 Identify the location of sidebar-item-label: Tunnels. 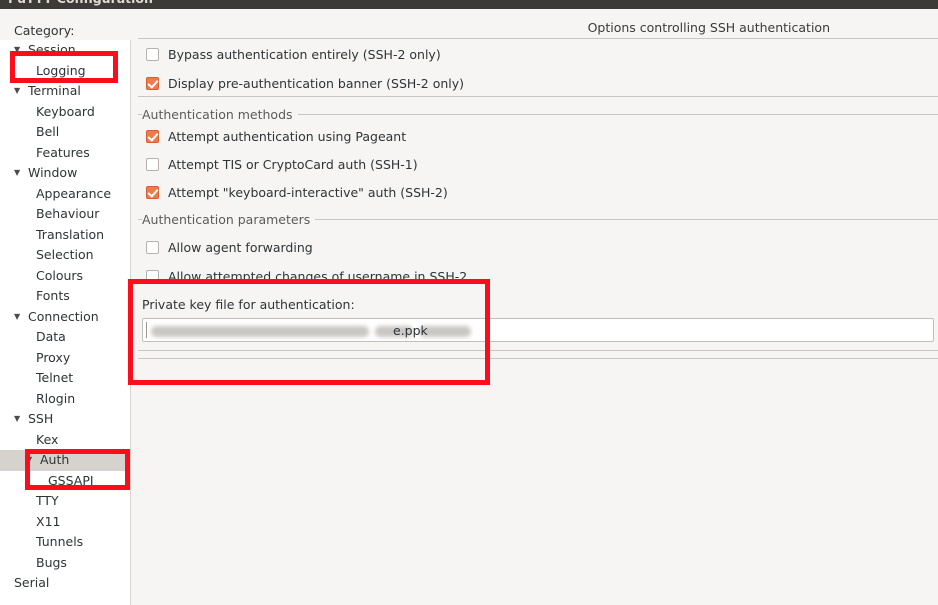
(60, 541).